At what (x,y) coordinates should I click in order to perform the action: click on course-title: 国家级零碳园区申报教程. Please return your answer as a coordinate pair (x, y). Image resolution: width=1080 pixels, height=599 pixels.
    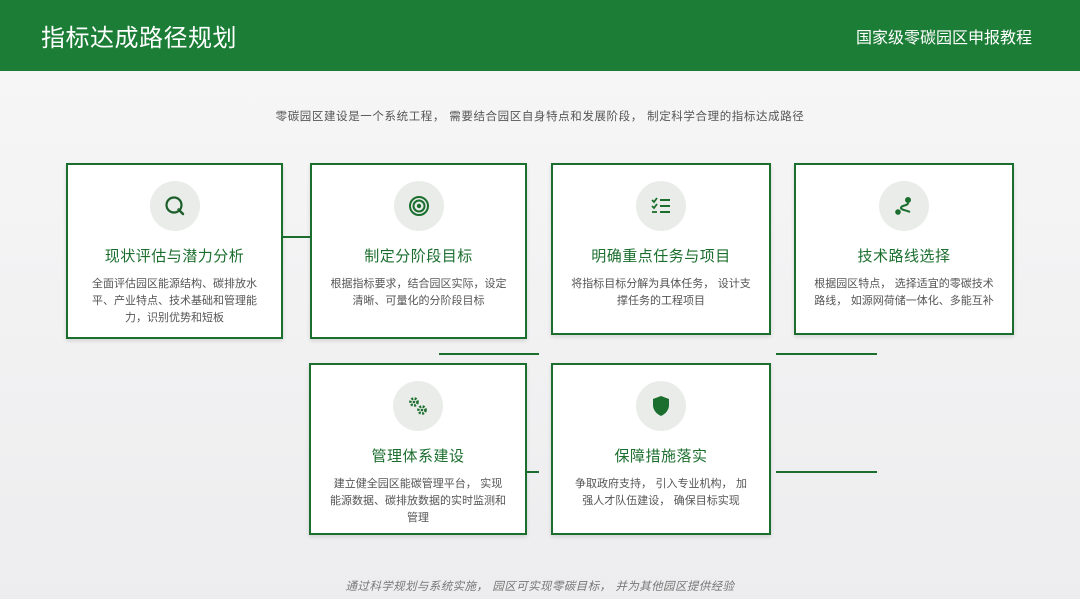
    Looking at the image, I should click on (943, 37).